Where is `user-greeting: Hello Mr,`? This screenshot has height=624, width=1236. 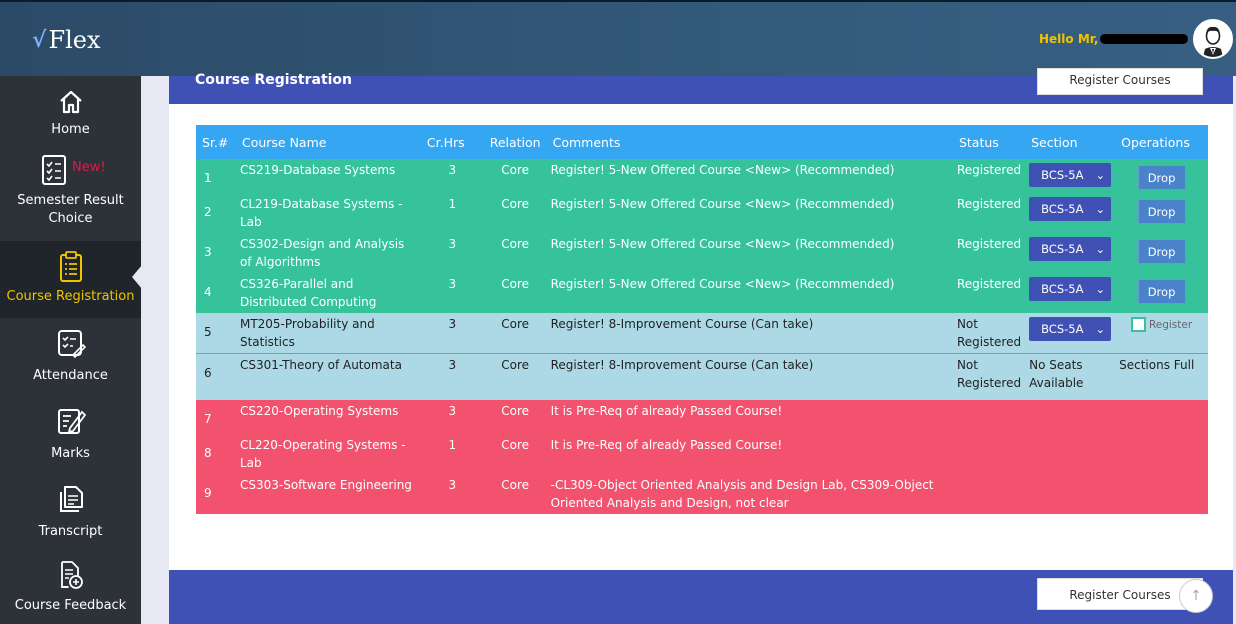 user-greeting: Hello Mr, is located at coordinates (1114, 39).